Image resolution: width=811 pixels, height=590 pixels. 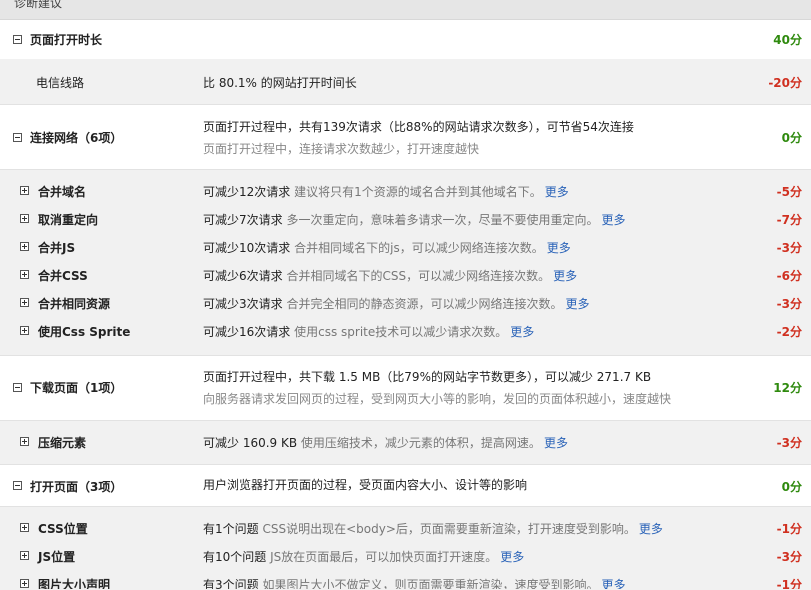 What do you see at coordinates (62, 192) in the screenshot?
I see `sub-item-name: 合并域名` at bounding box center [62, 192].